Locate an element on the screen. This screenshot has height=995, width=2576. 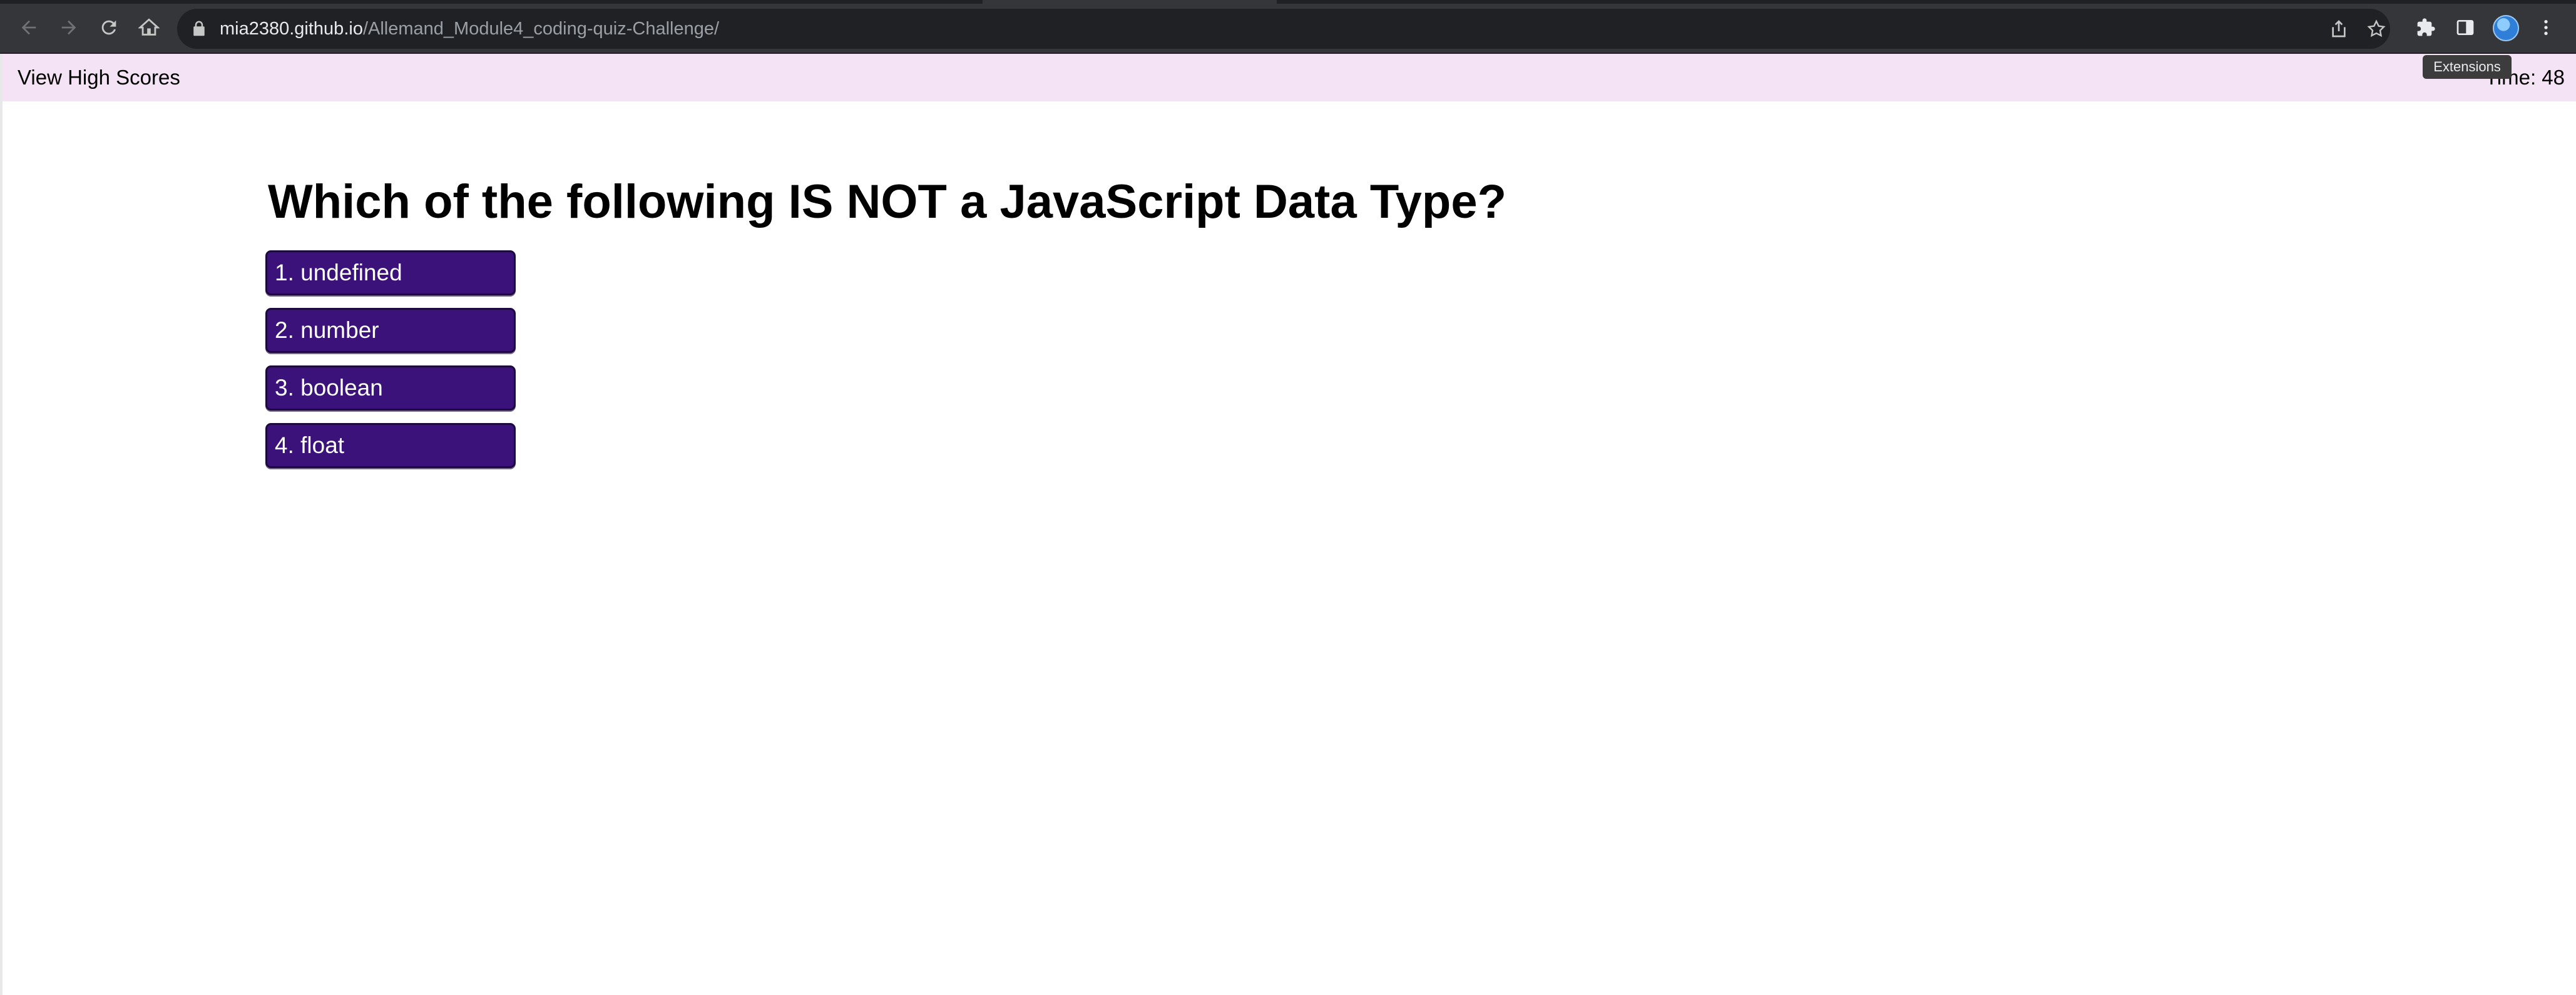
kebab-menu-icon is located at coordinates (2546, 27).